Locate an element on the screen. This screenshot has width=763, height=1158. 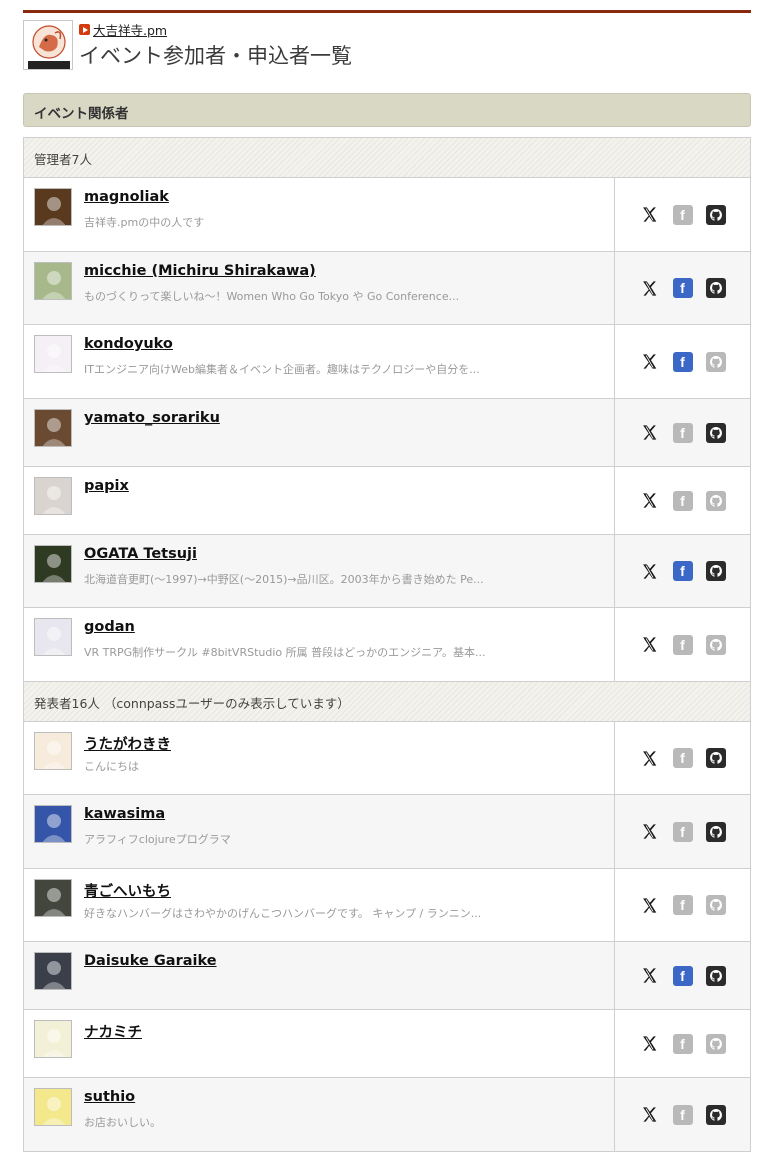
member-row: papix f is located at coordinates (387, 501).